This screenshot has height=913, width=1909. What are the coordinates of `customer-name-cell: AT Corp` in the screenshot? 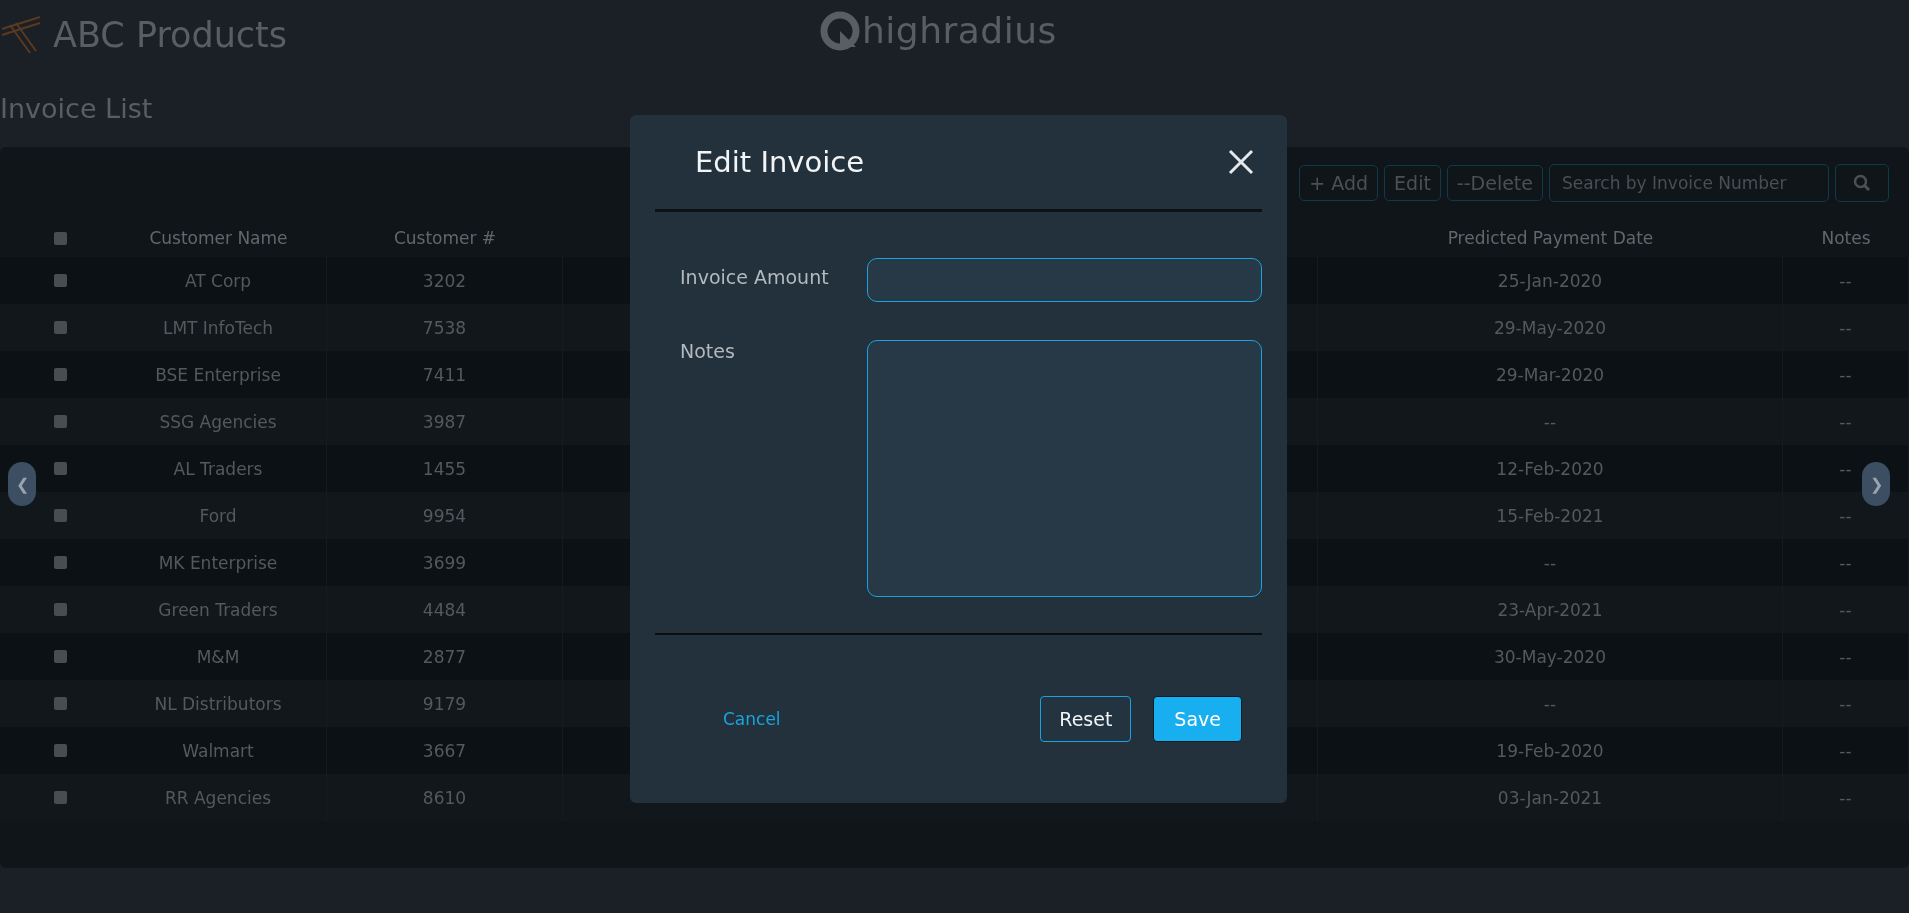 It's located at (218, 280).